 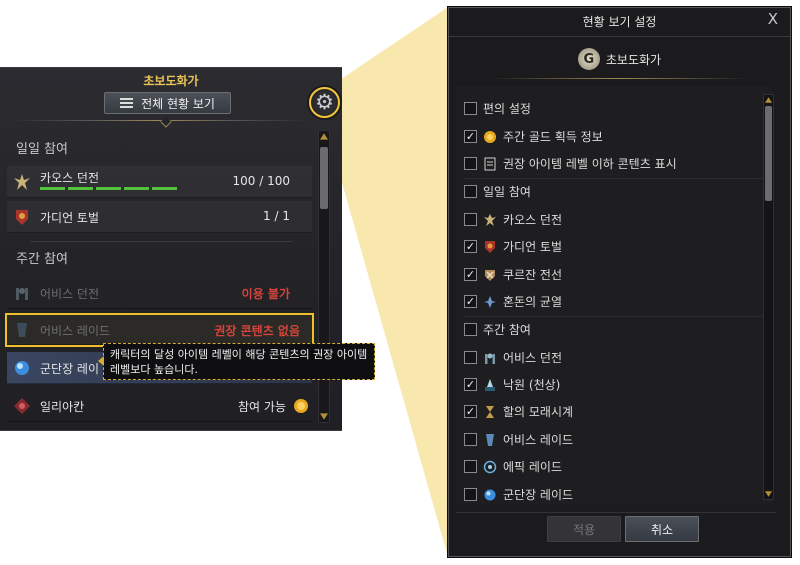 I want to click on list-item-illiakan: 일리아칸 참여 가능, so click(x=159, y=406).